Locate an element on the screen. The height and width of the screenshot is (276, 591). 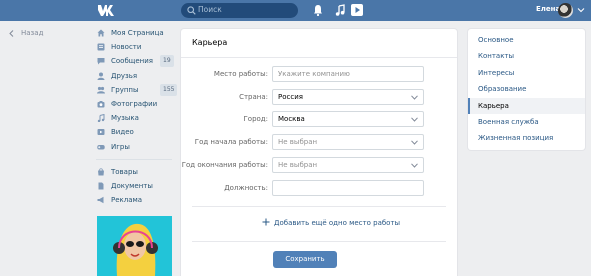
sidebar-item-label: Реклама is located at coordinates (127, 200).